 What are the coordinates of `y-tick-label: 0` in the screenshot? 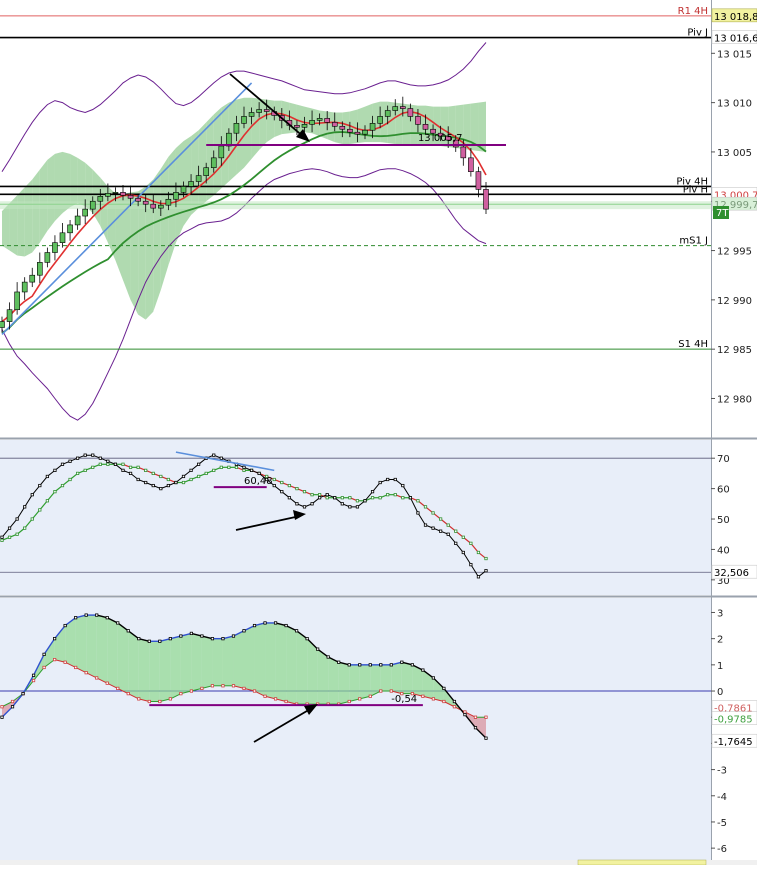 It's located at (720, 692).